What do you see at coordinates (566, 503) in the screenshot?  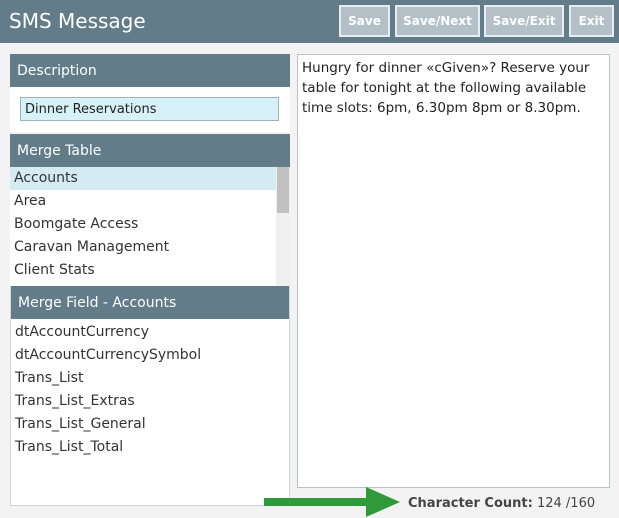 I see `character-count-value: 124 /160` at bounding box center [566, 503].